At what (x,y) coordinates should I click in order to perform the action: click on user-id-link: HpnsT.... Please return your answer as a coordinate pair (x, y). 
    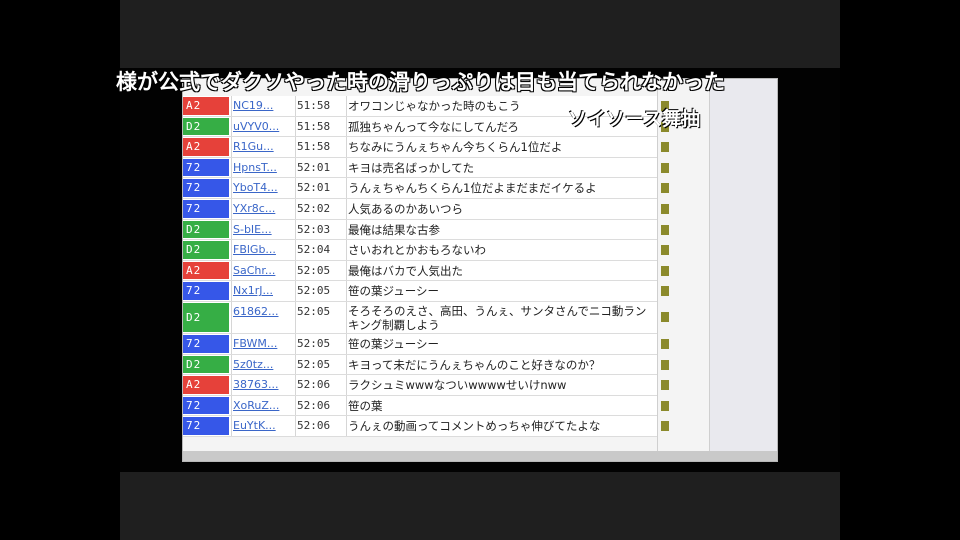
    Looking at the image, I should click on (263, 168).